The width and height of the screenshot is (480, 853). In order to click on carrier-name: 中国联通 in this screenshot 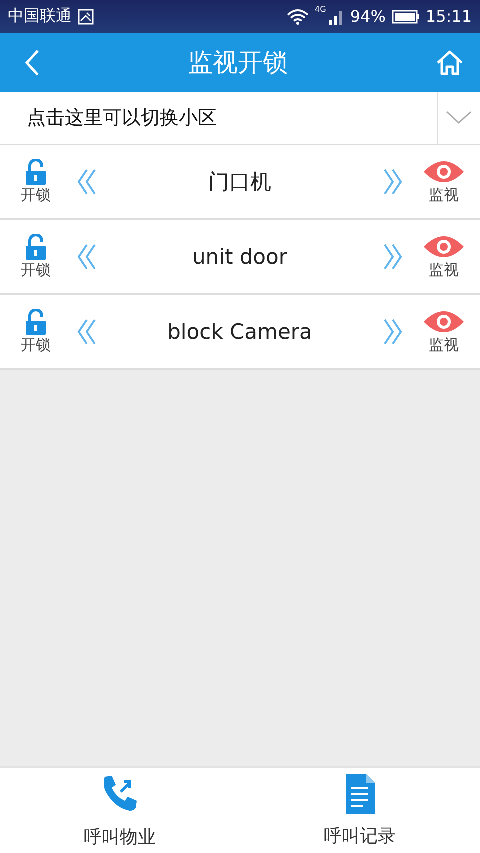, I will do `click(40, 16)`.